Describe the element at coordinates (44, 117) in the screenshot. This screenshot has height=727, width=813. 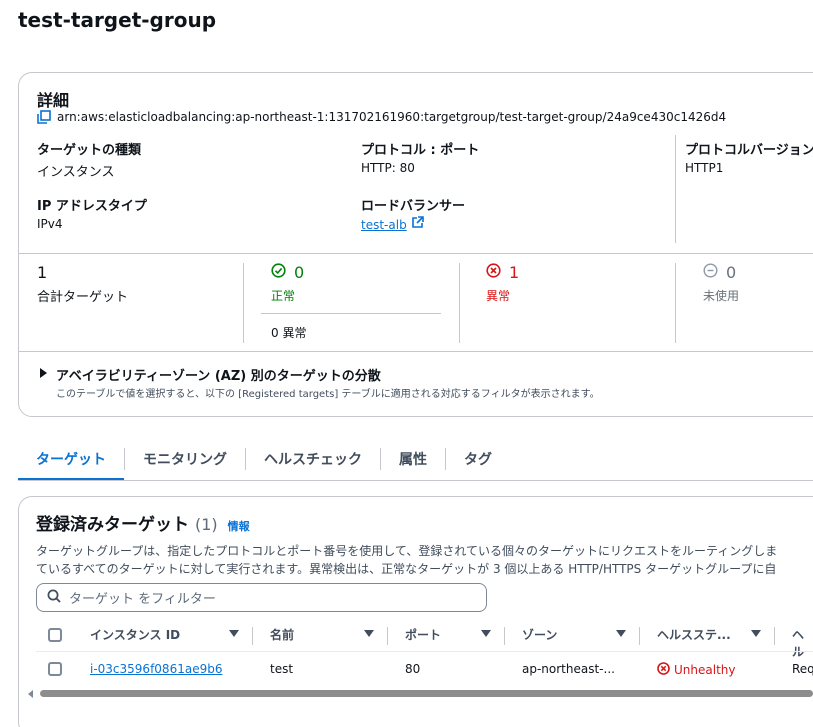
I see `copy-icon` at that location.